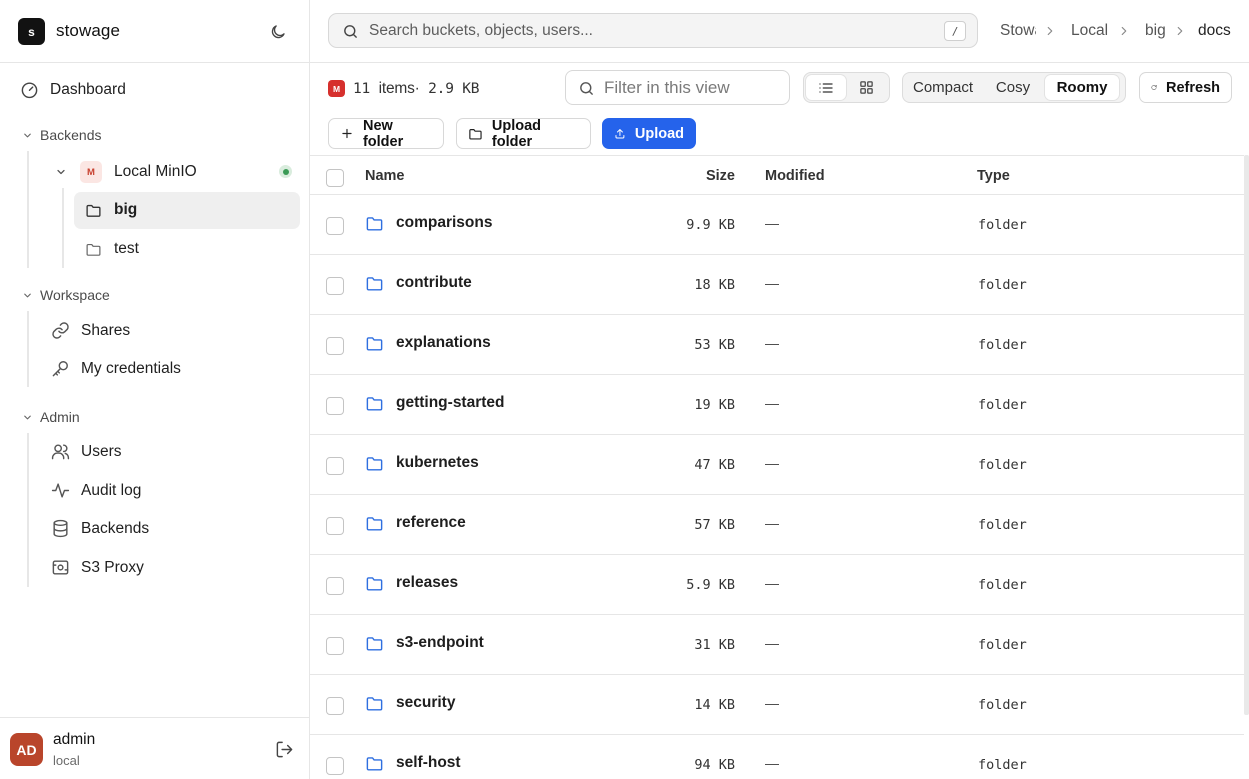  I want to click on upload-folder-label: Upload folder, so click(516, 133).